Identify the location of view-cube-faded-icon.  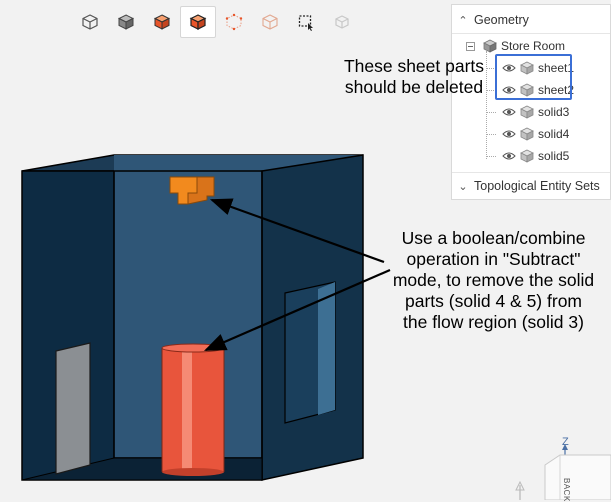
(270, 22).